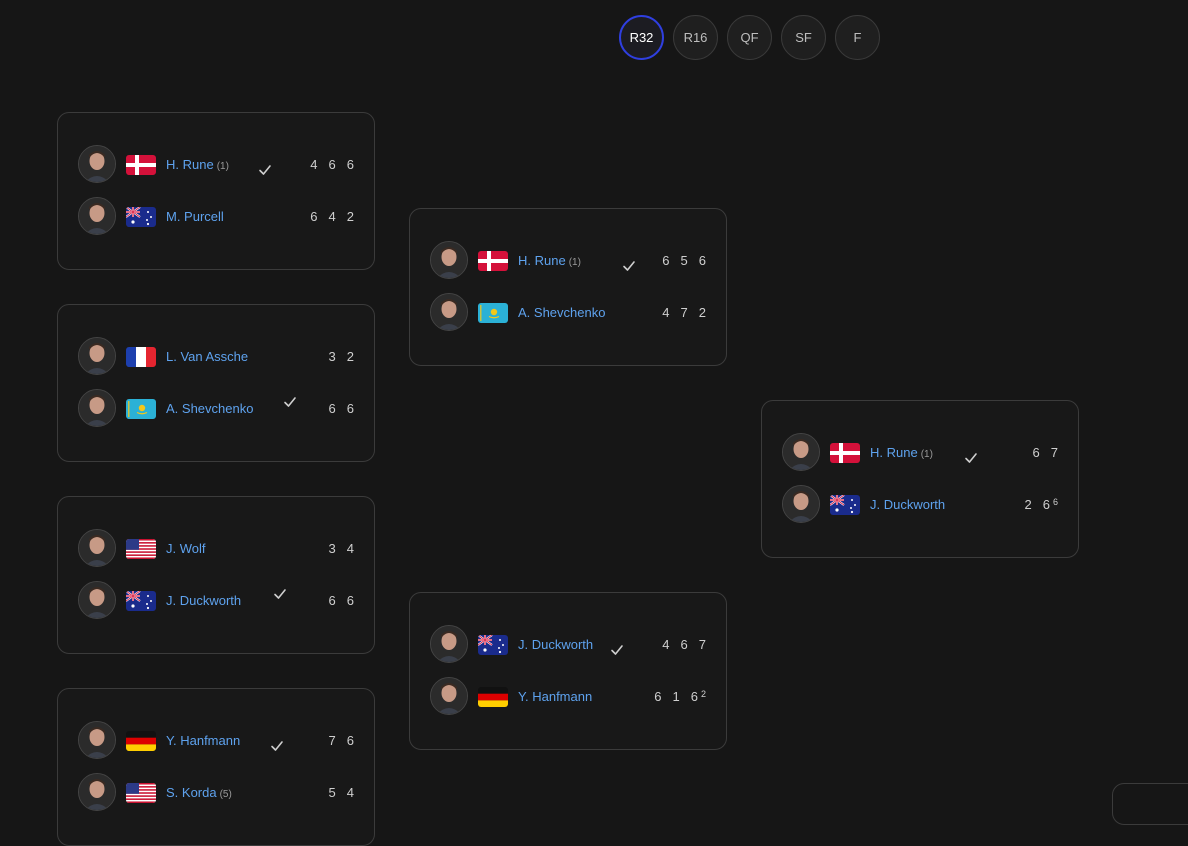 This screenshot has width=1188, height=846. I want to click on round-f-button: F, so click(857, 37).